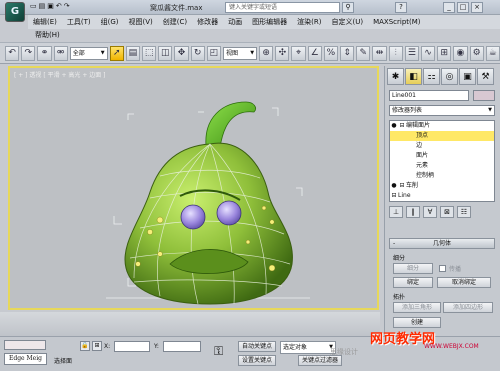 The width and height of the screenshot is (500, 371). What do you see at coordinates (25, 345) in the screenshot?
I see `maxscript-listener-field` at bounding box center [25, 345].